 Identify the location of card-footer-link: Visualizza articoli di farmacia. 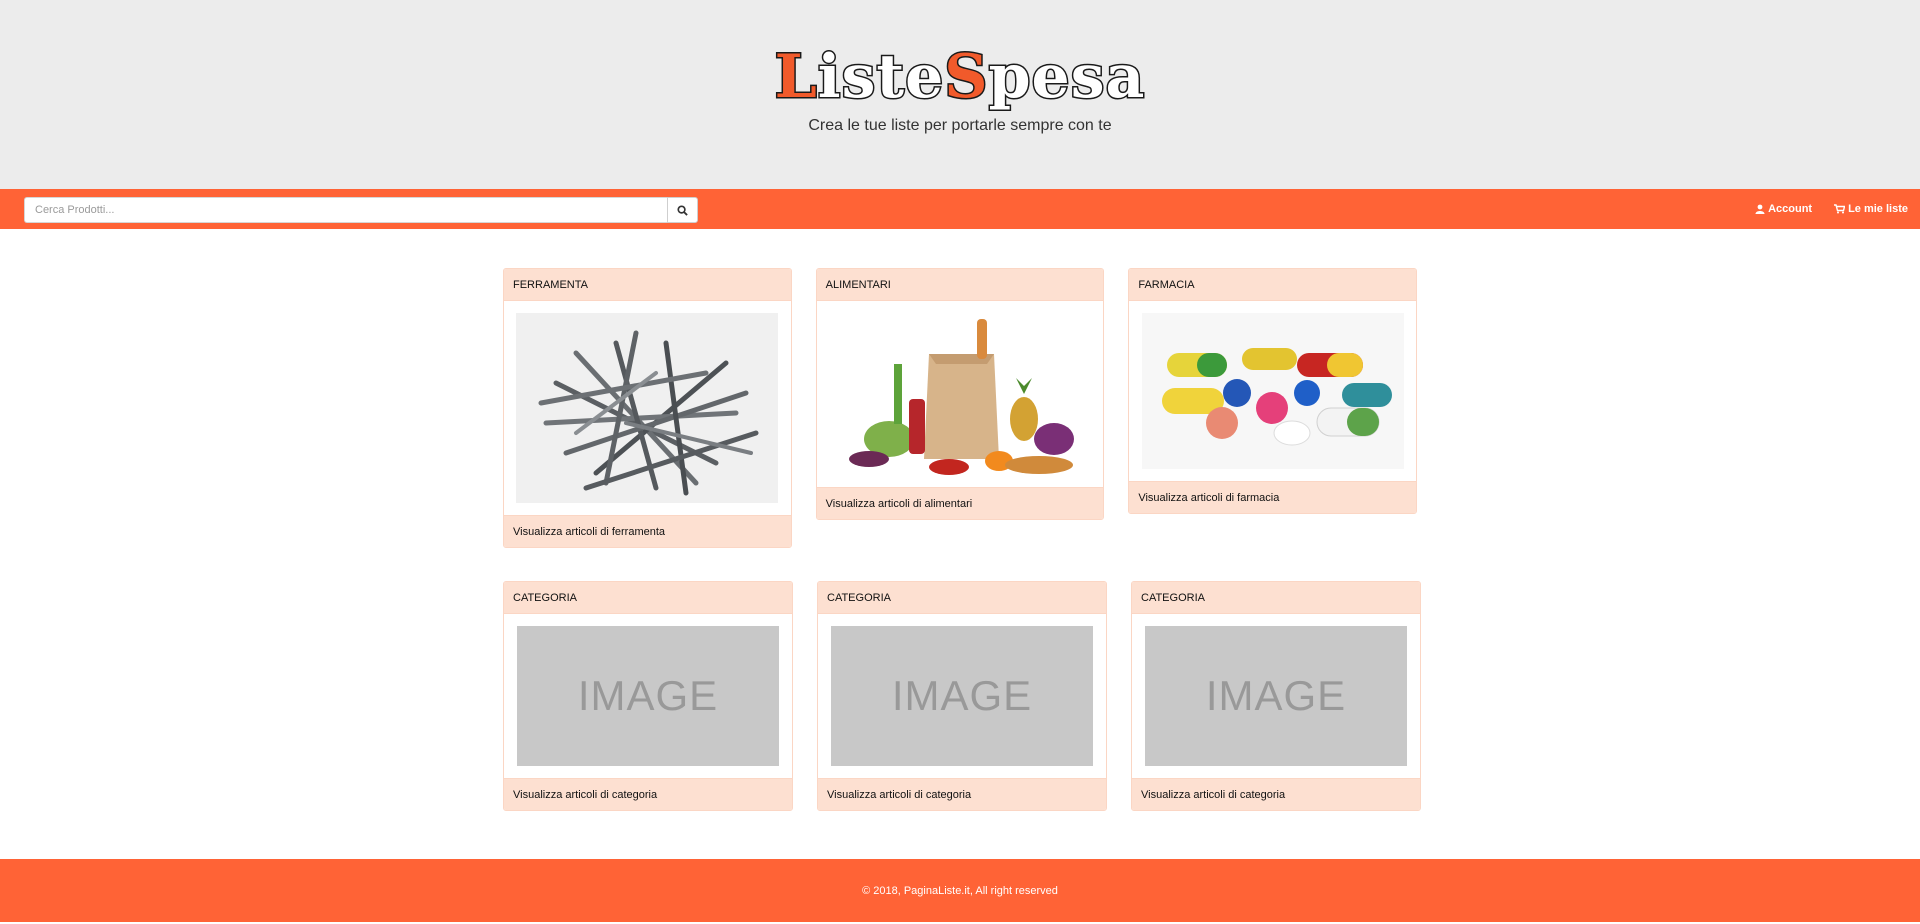
(1273, 497).